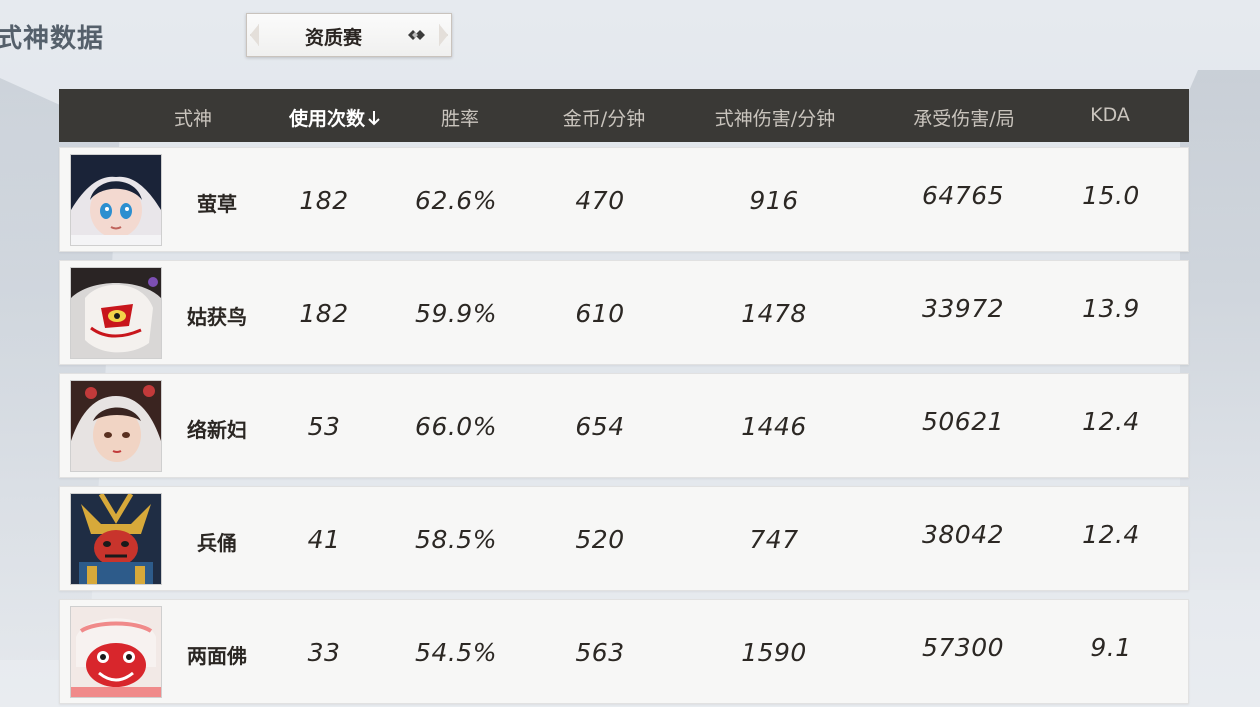  I want to click on table-row: 两面佛 33 54.5% 563 1590 57300 9.1, so click(624, 651).